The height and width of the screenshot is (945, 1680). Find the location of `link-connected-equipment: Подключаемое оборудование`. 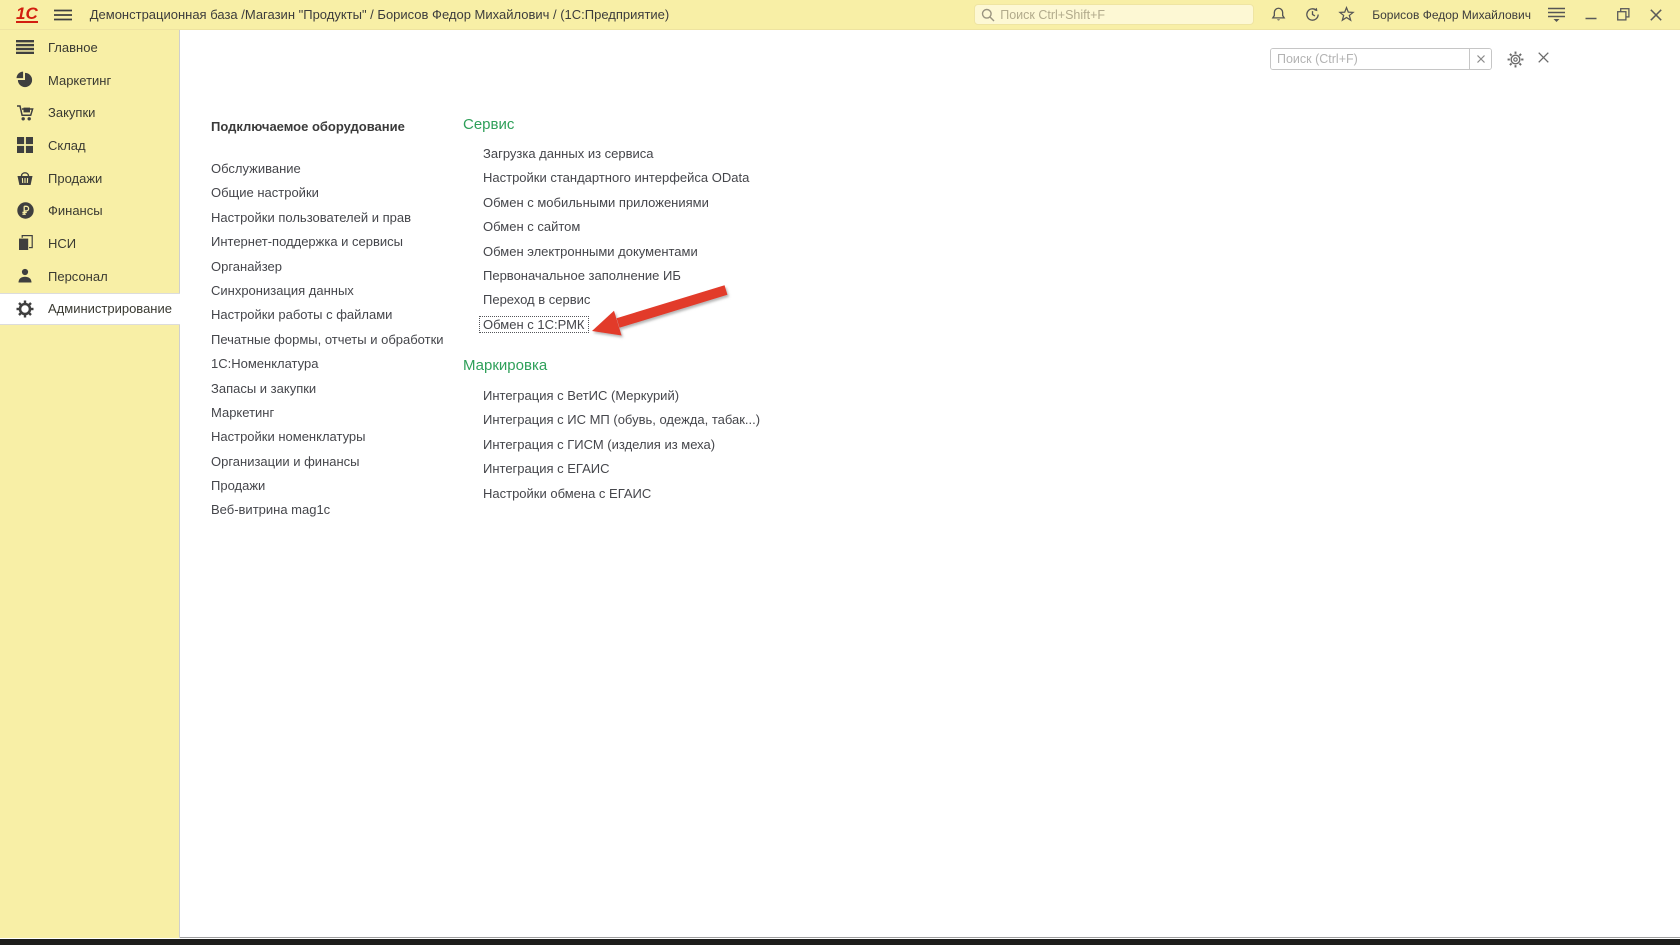

link-connected-equipment: Подключаемое оборудование is located at coordinates (308, 126).